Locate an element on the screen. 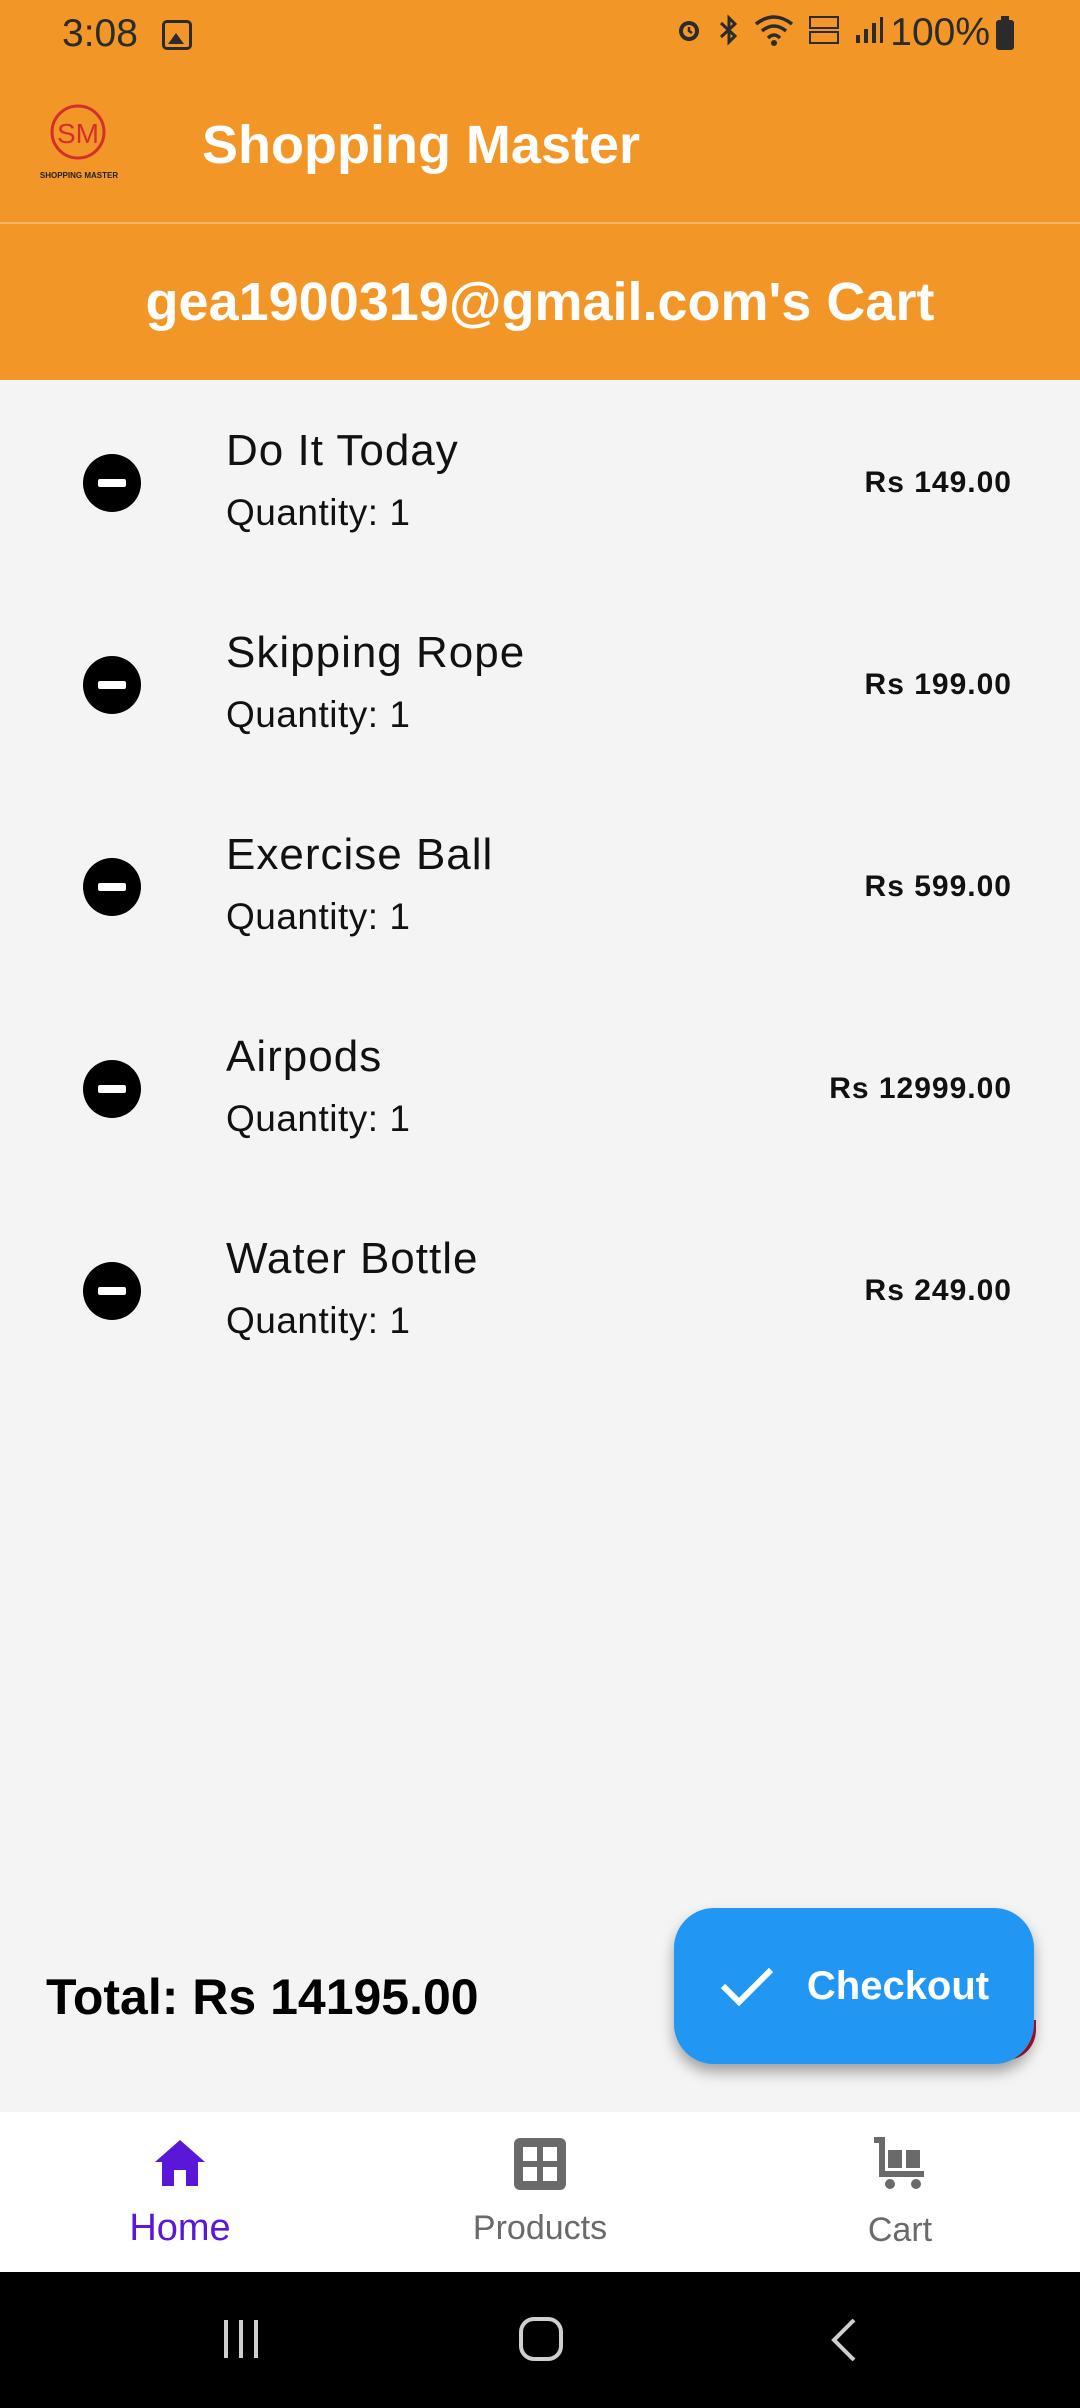 Image resolution: width=1080 pixels, height=2408 pixels. item-name: Skipping Rope is located at coordinates (376, 652).